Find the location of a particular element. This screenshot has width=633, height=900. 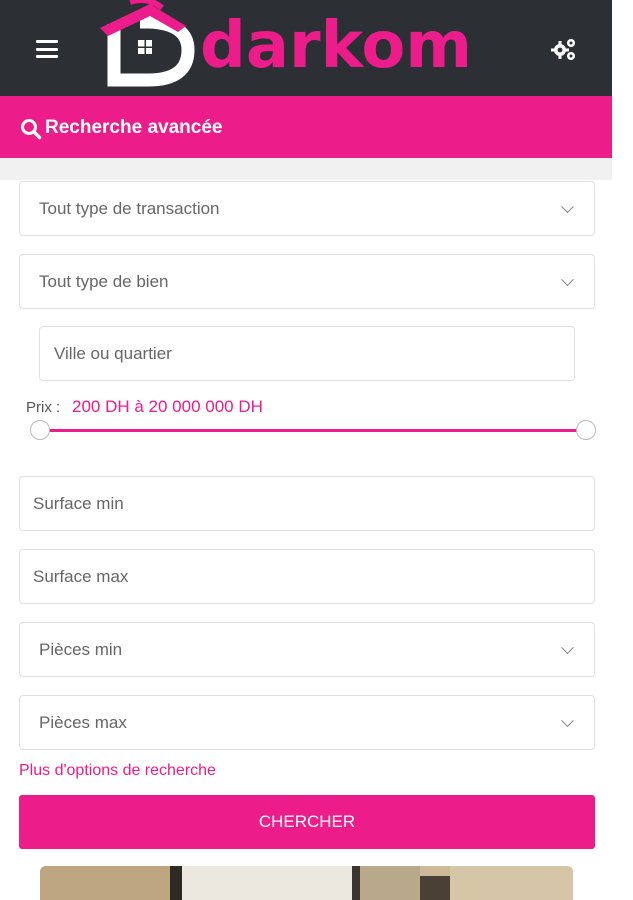

price-slider-min-handle is located at coordinates (40, 430).